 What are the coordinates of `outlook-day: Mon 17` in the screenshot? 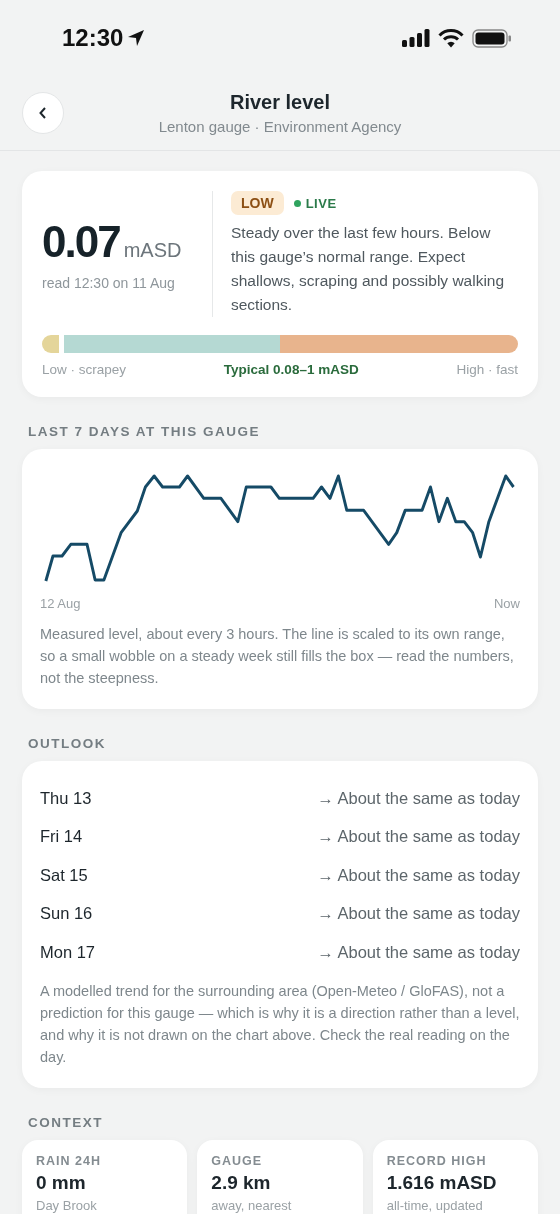 It's located at (68, 952).